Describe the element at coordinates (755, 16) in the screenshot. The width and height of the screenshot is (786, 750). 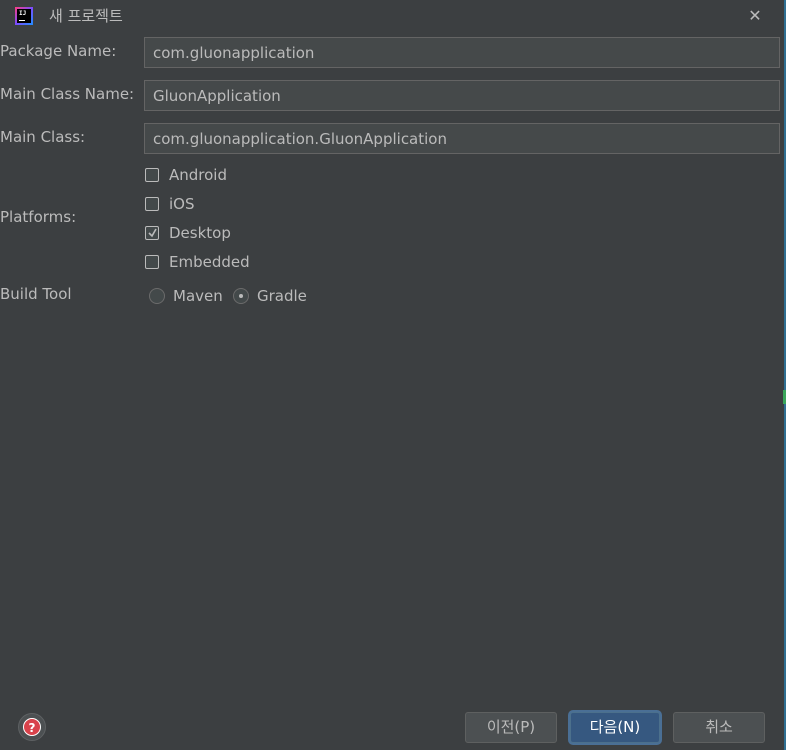
I see `close-icon: ✕` at that location.